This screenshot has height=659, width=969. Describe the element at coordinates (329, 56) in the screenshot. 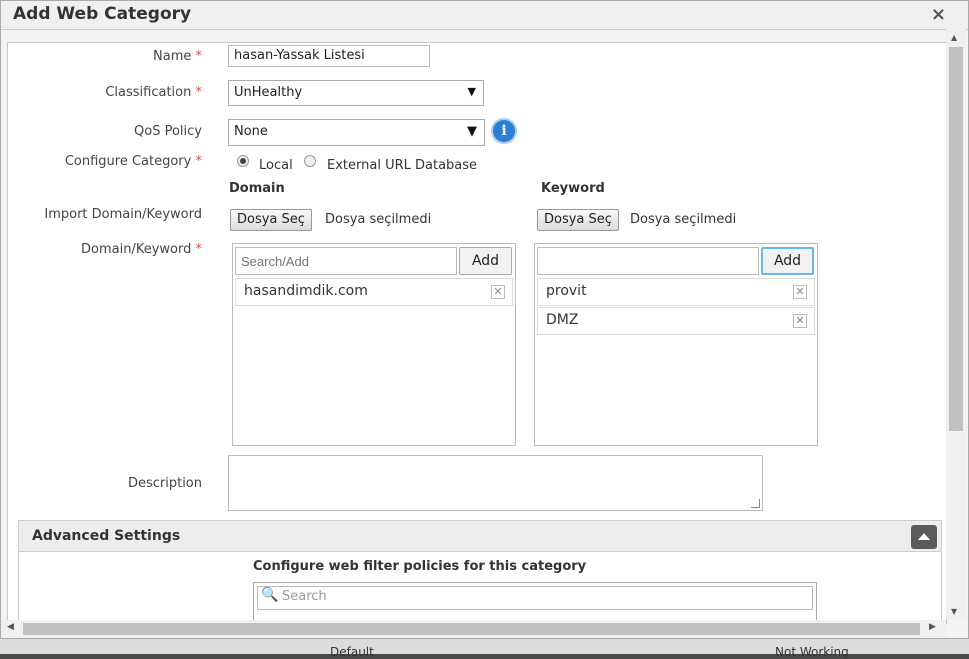

I see `name-input: hasan-Yassak Listesi` at that location.